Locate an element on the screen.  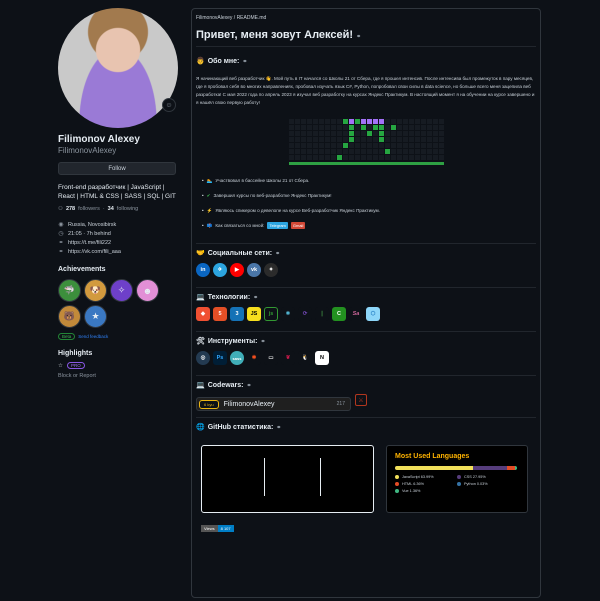
achievement-starstruck-icon: ★ is located at coordinates (95, 316).